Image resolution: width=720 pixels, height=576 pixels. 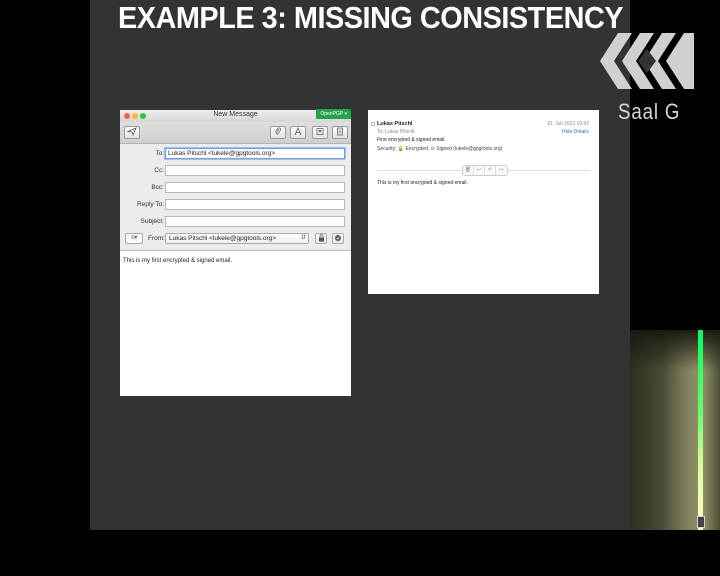 I want to click on bcc-label: Bcc:, so click(x=157, y=187).